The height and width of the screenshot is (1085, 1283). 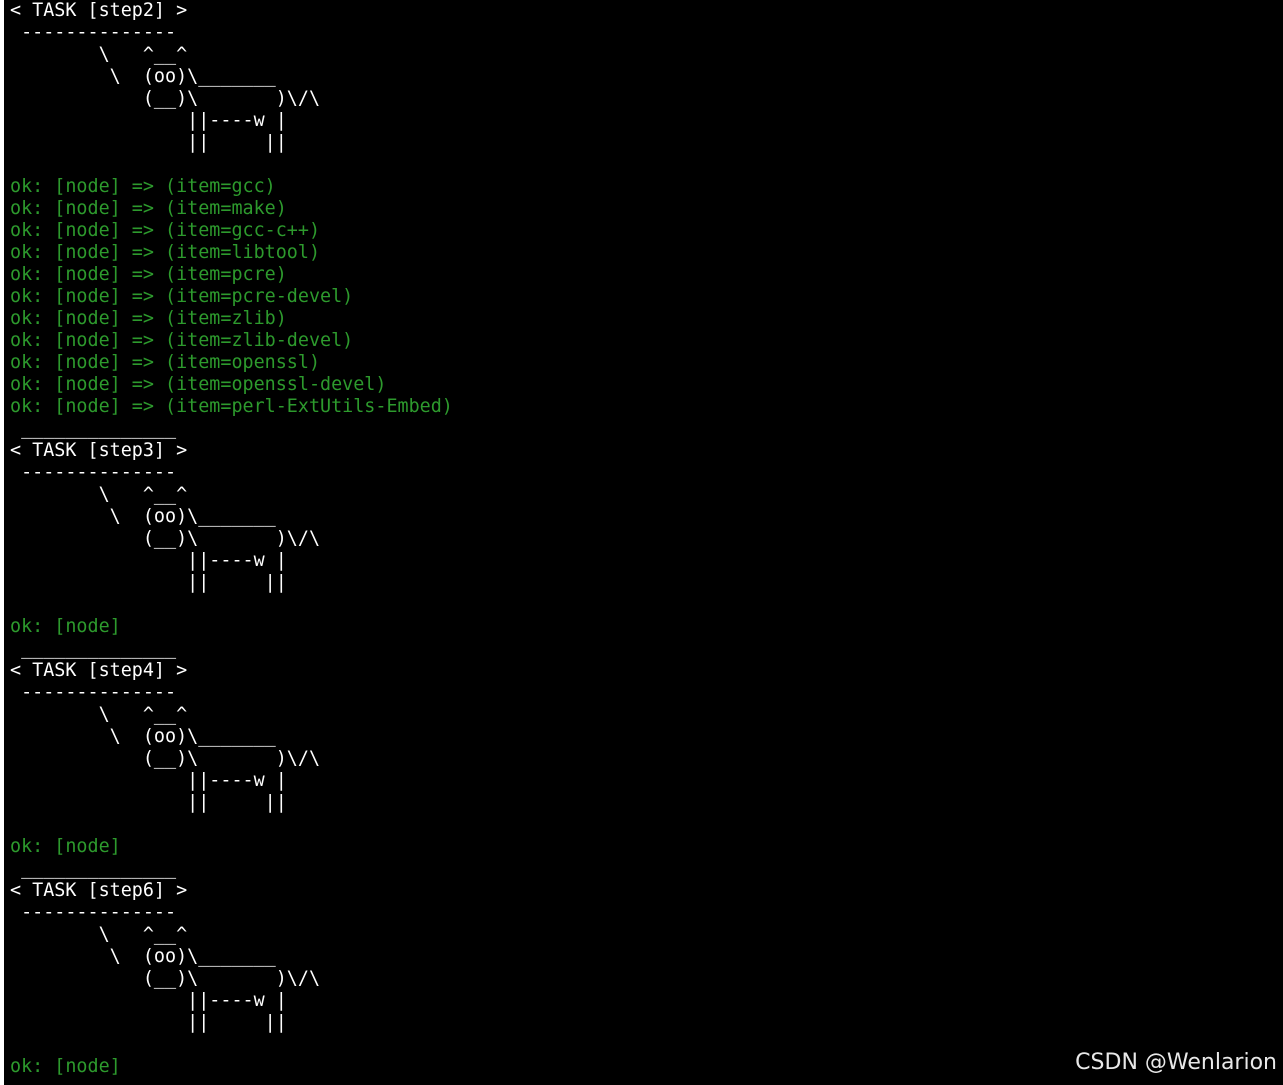 I want to click on ok-result-line: ok: [node] => (item=pcre-devel), so click(x=182, y=296).